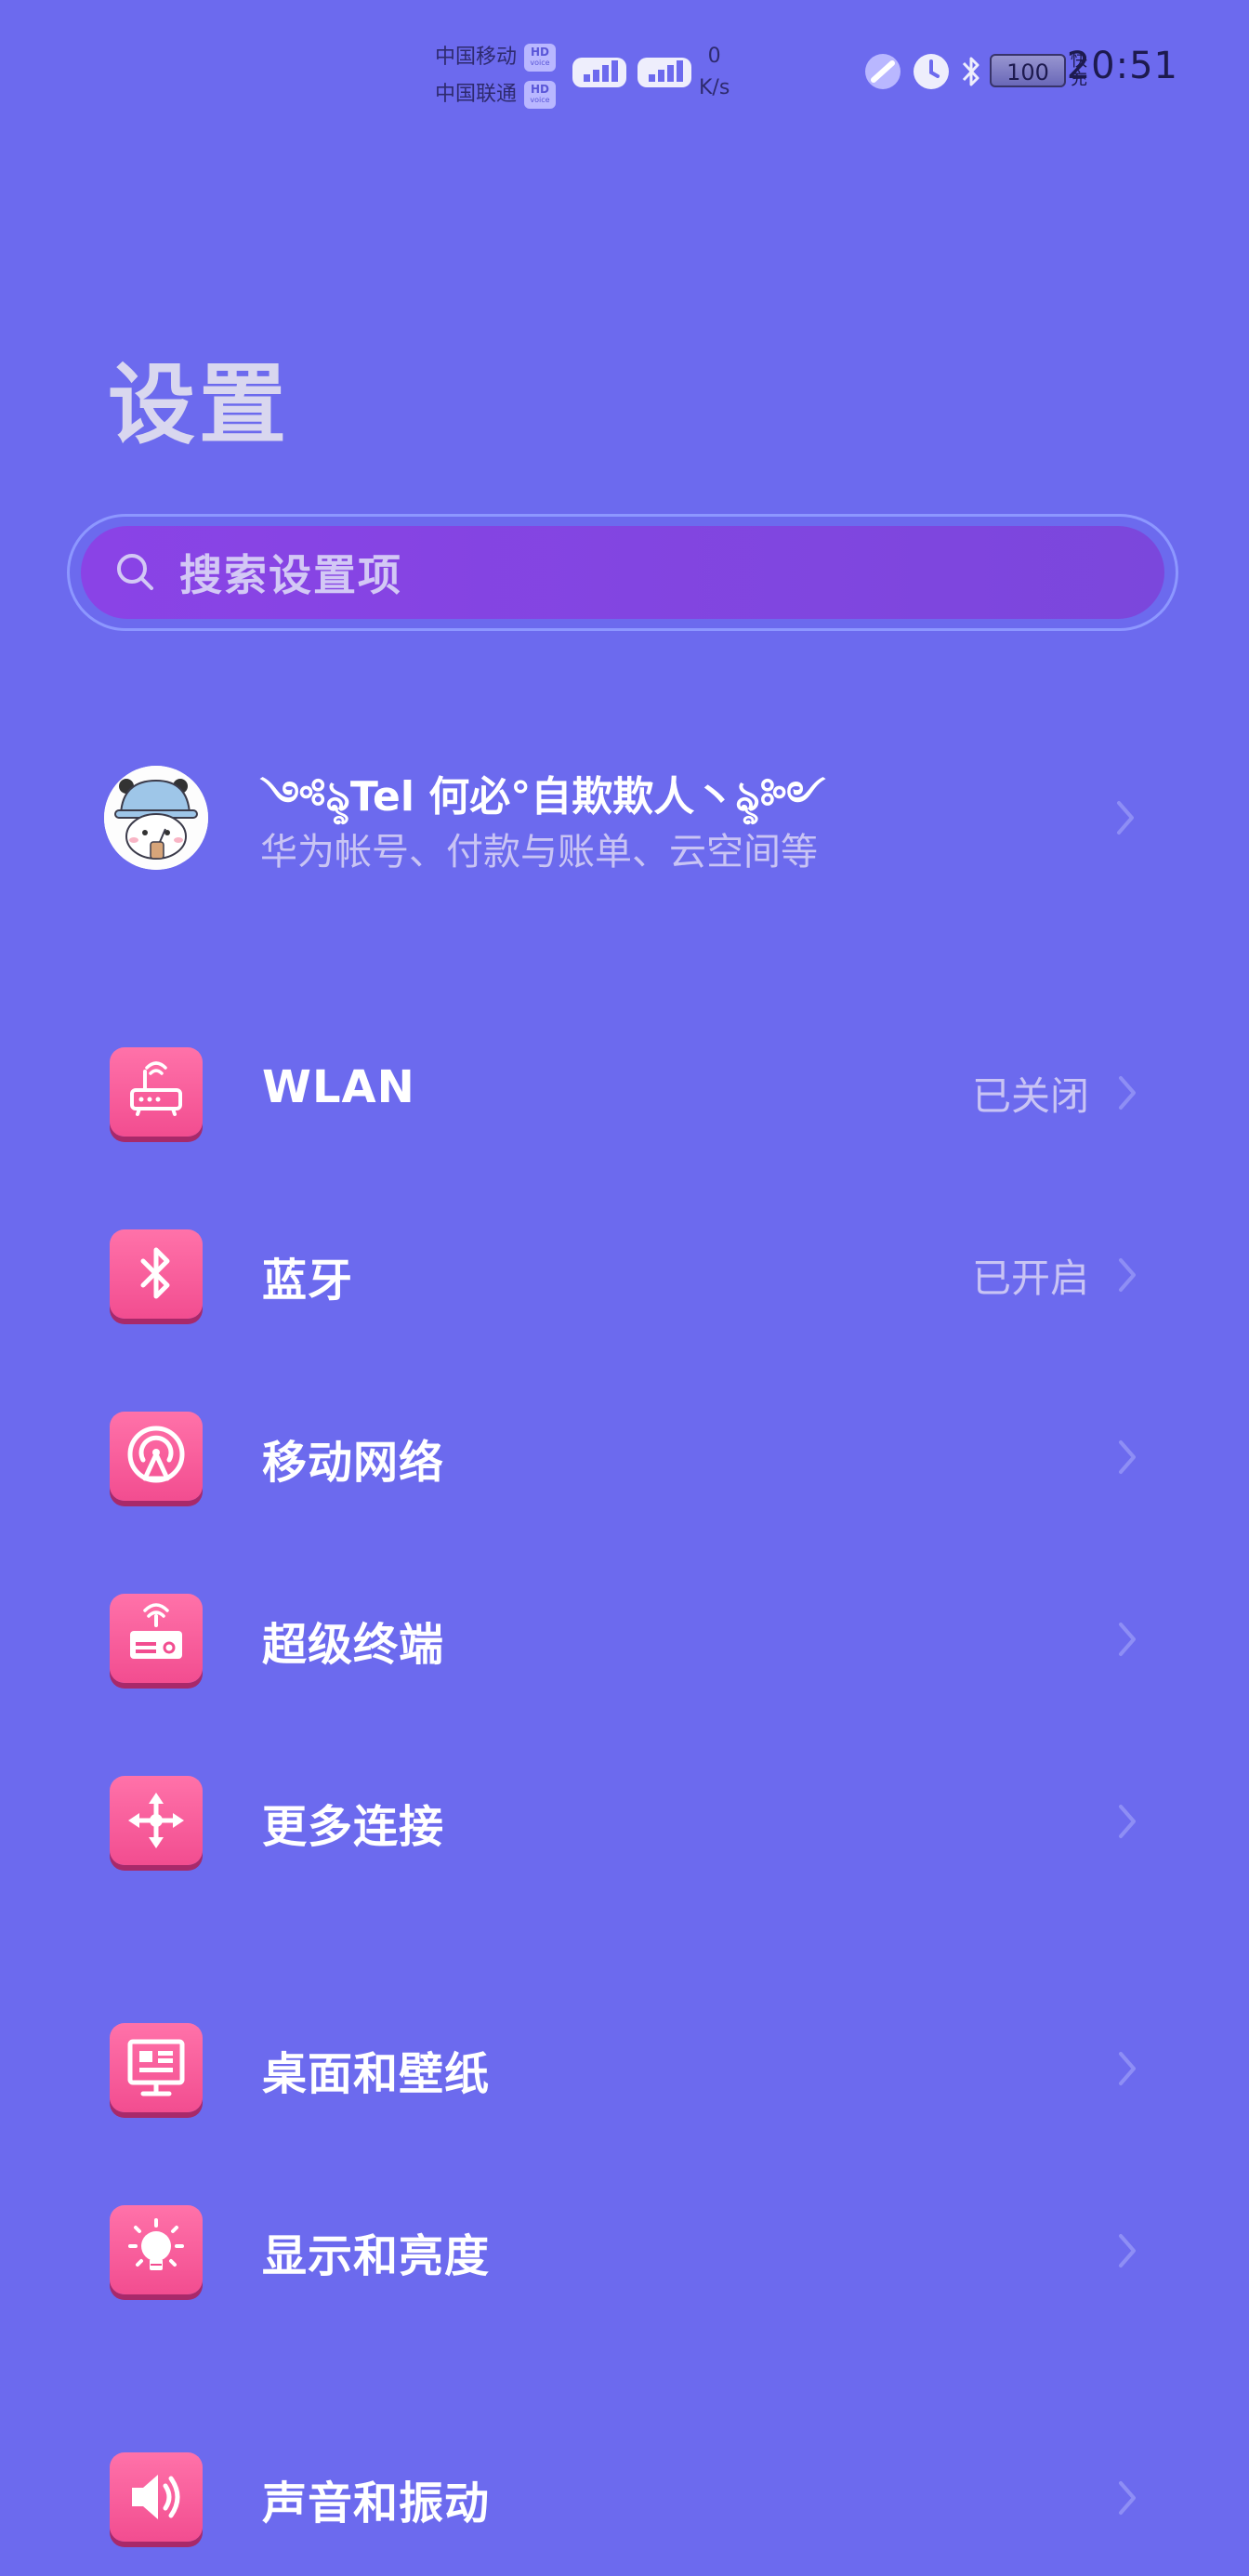 The image size is (1249, 2576). Describe the element at coordinates (477, 94) in the screenshot. I see `carrier-2-label: 中国联通` at that location.